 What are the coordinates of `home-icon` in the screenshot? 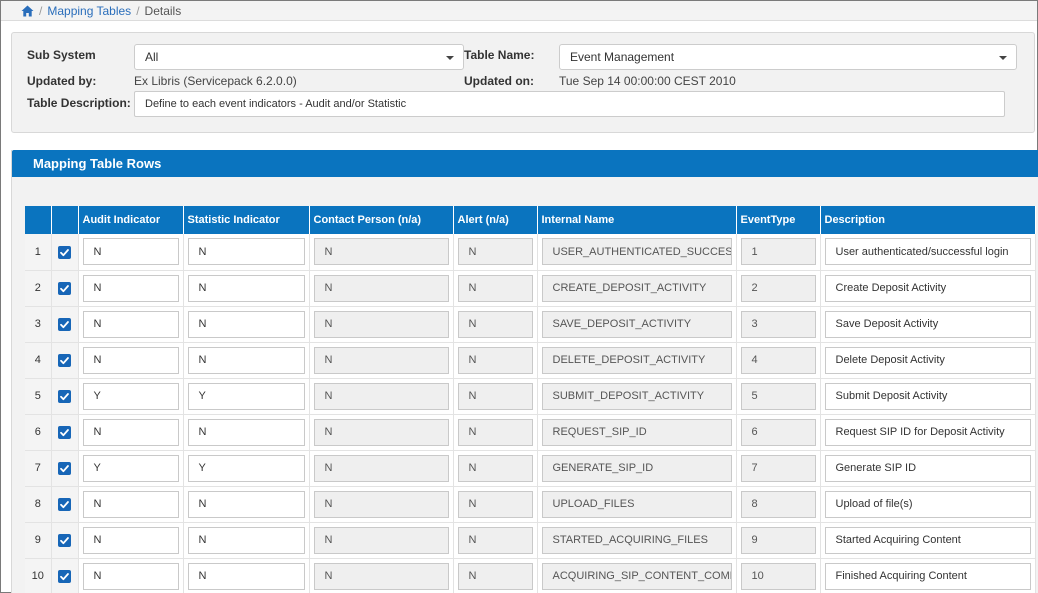 It's located at (27, 11).